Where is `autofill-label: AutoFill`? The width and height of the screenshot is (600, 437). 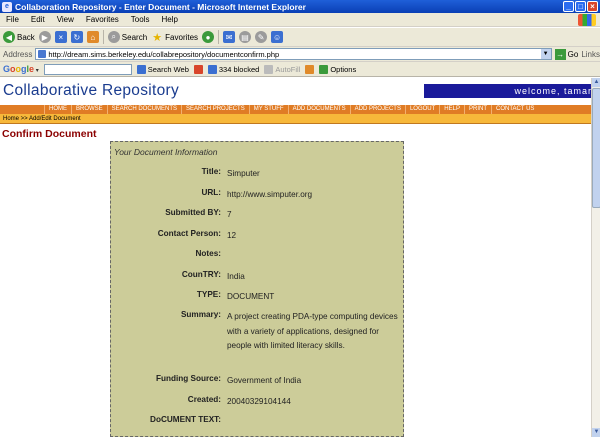
autofill-label: AutoFill is located at coordinates (288, 69).